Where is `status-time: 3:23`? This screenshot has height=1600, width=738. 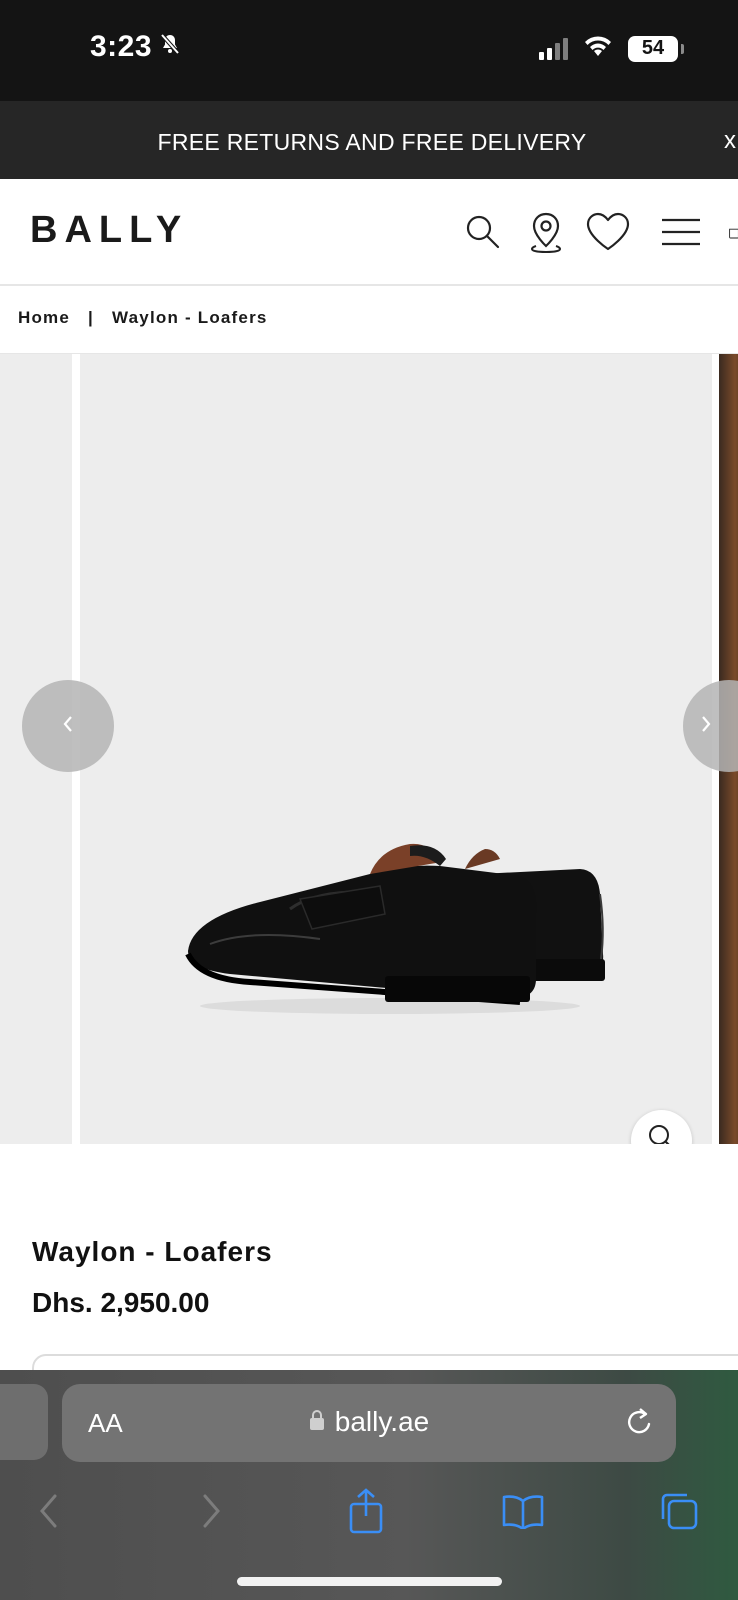 status-time: 3:23 is located at coordinates (136, 47).